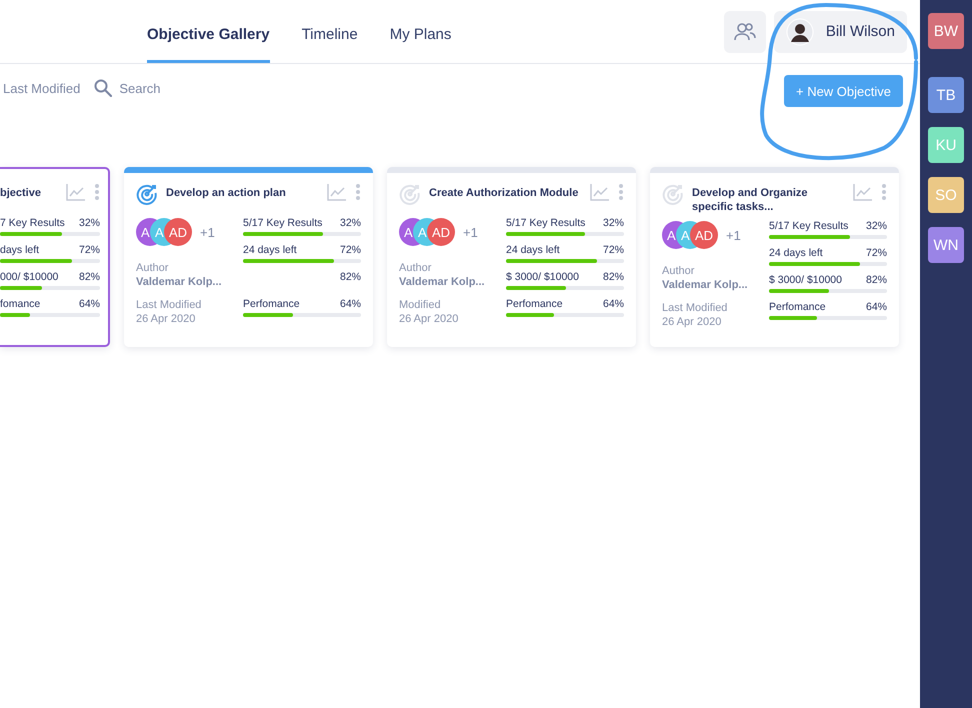 This screenshot has width=972, height=708. What do you see at coordinates (226, 193) in the screenshot?
I see `card-title: Develop an action plan` at bounding box center [226, 193].